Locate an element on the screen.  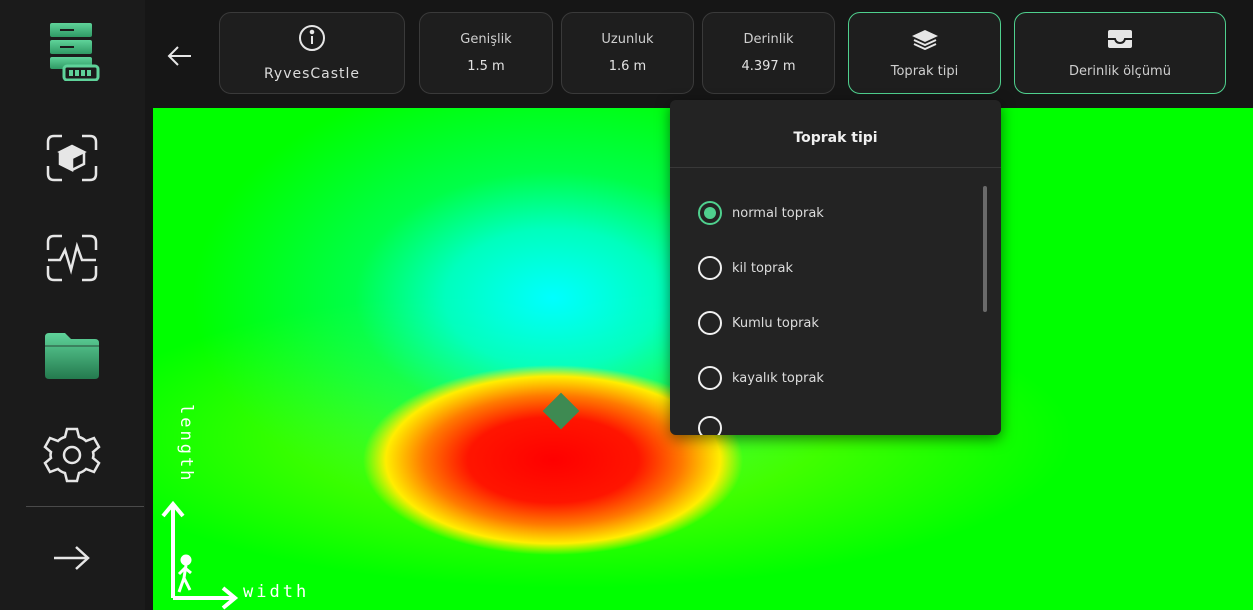
scan-3d-button is located at coordinates (72, 158).